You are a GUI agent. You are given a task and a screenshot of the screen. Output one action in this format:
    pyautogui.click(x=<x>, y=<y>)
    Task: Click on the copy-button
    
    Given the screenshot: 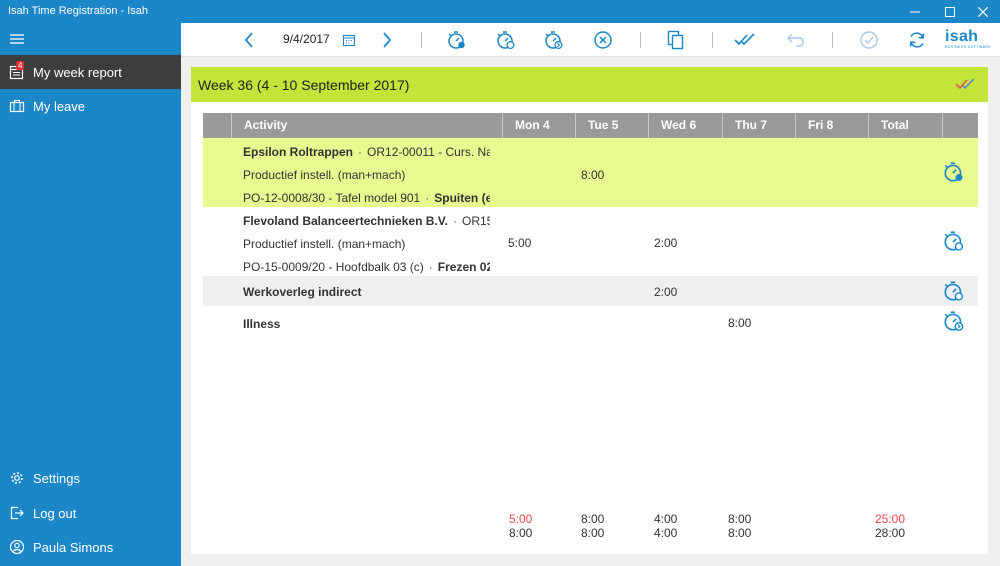 What is the action you would take?
    pyautogui.click(x=676, y=40)
    